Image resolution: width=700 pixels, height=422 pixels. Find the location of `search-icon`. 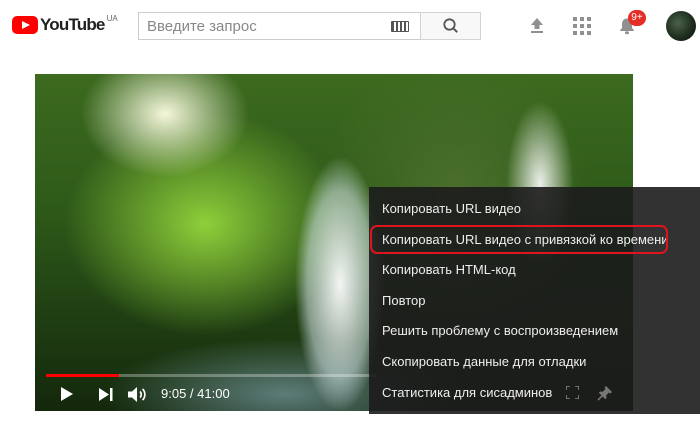

search-icon is located at coordinates (450, 25).